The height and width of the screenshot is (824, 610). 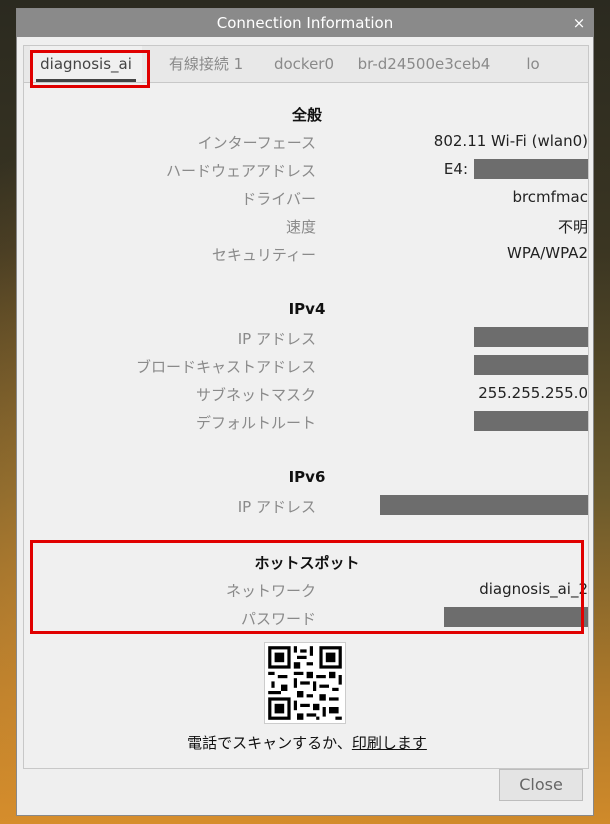 I want to click on ipv6-address-label: IP アドレス, so click(x=276, y=507).